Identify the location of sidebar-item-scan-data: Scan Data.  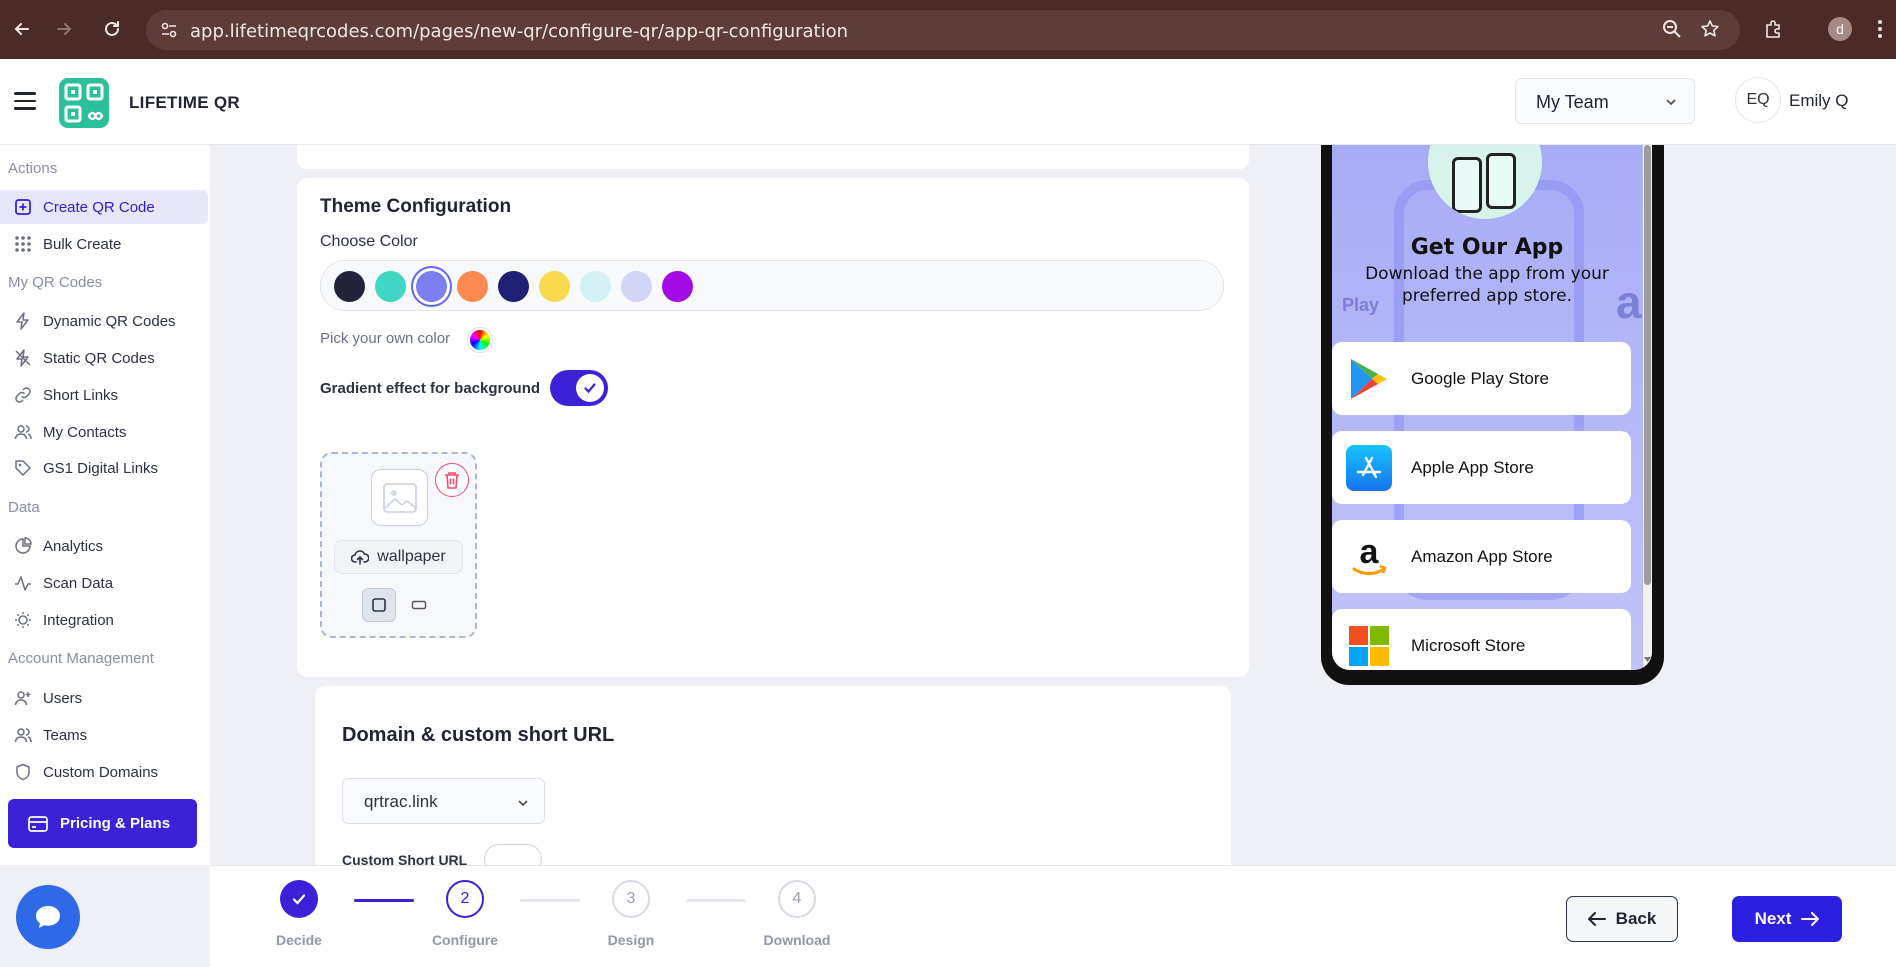
(104, 583).